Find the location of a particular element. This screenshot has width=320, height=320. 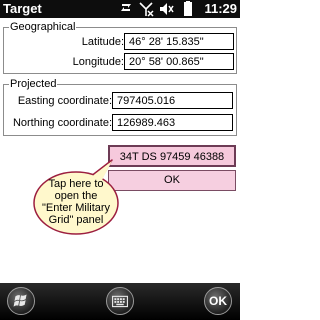

windows-start-icon is located at coordinates (20, 300).